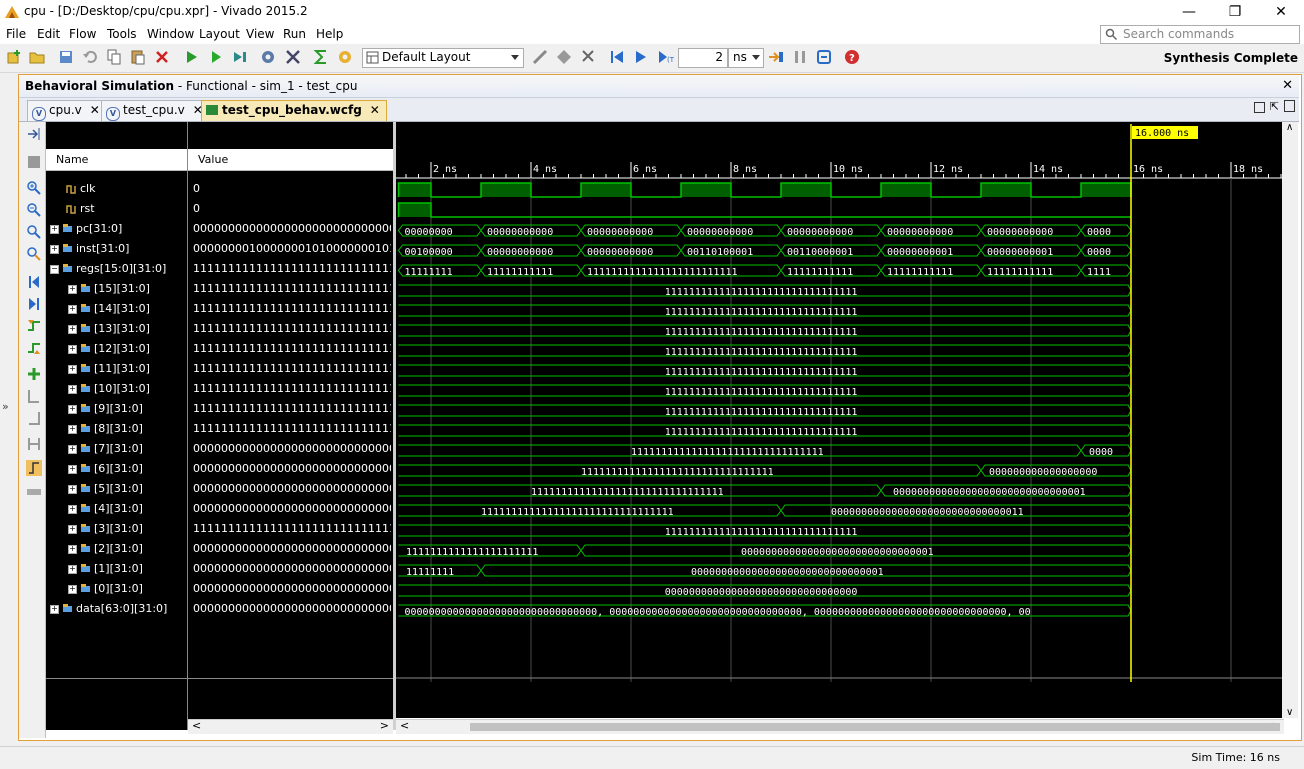 The image size is (1304, 769). Describe the element at coordinates (1287, 85) in the screenshot. I see `close-panel-button: ✕` at that location.